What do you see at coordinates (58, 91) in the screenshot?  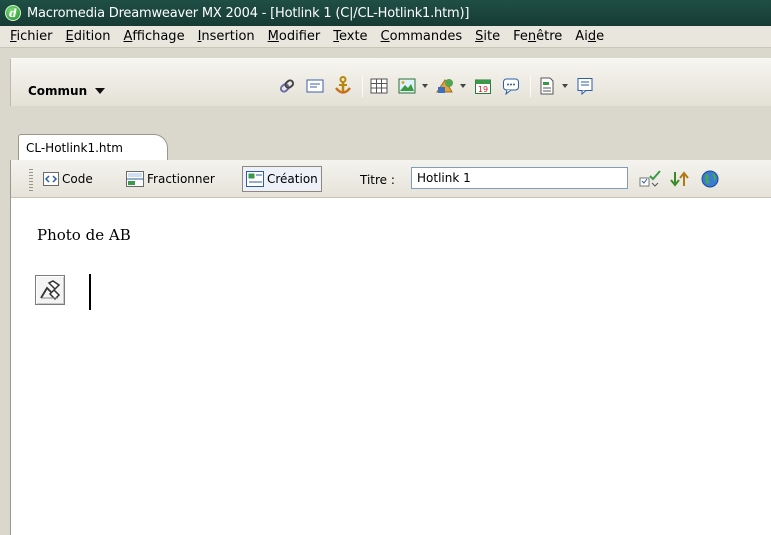 I see `insert-category-label: Commun` at bounding box center [58, 91].